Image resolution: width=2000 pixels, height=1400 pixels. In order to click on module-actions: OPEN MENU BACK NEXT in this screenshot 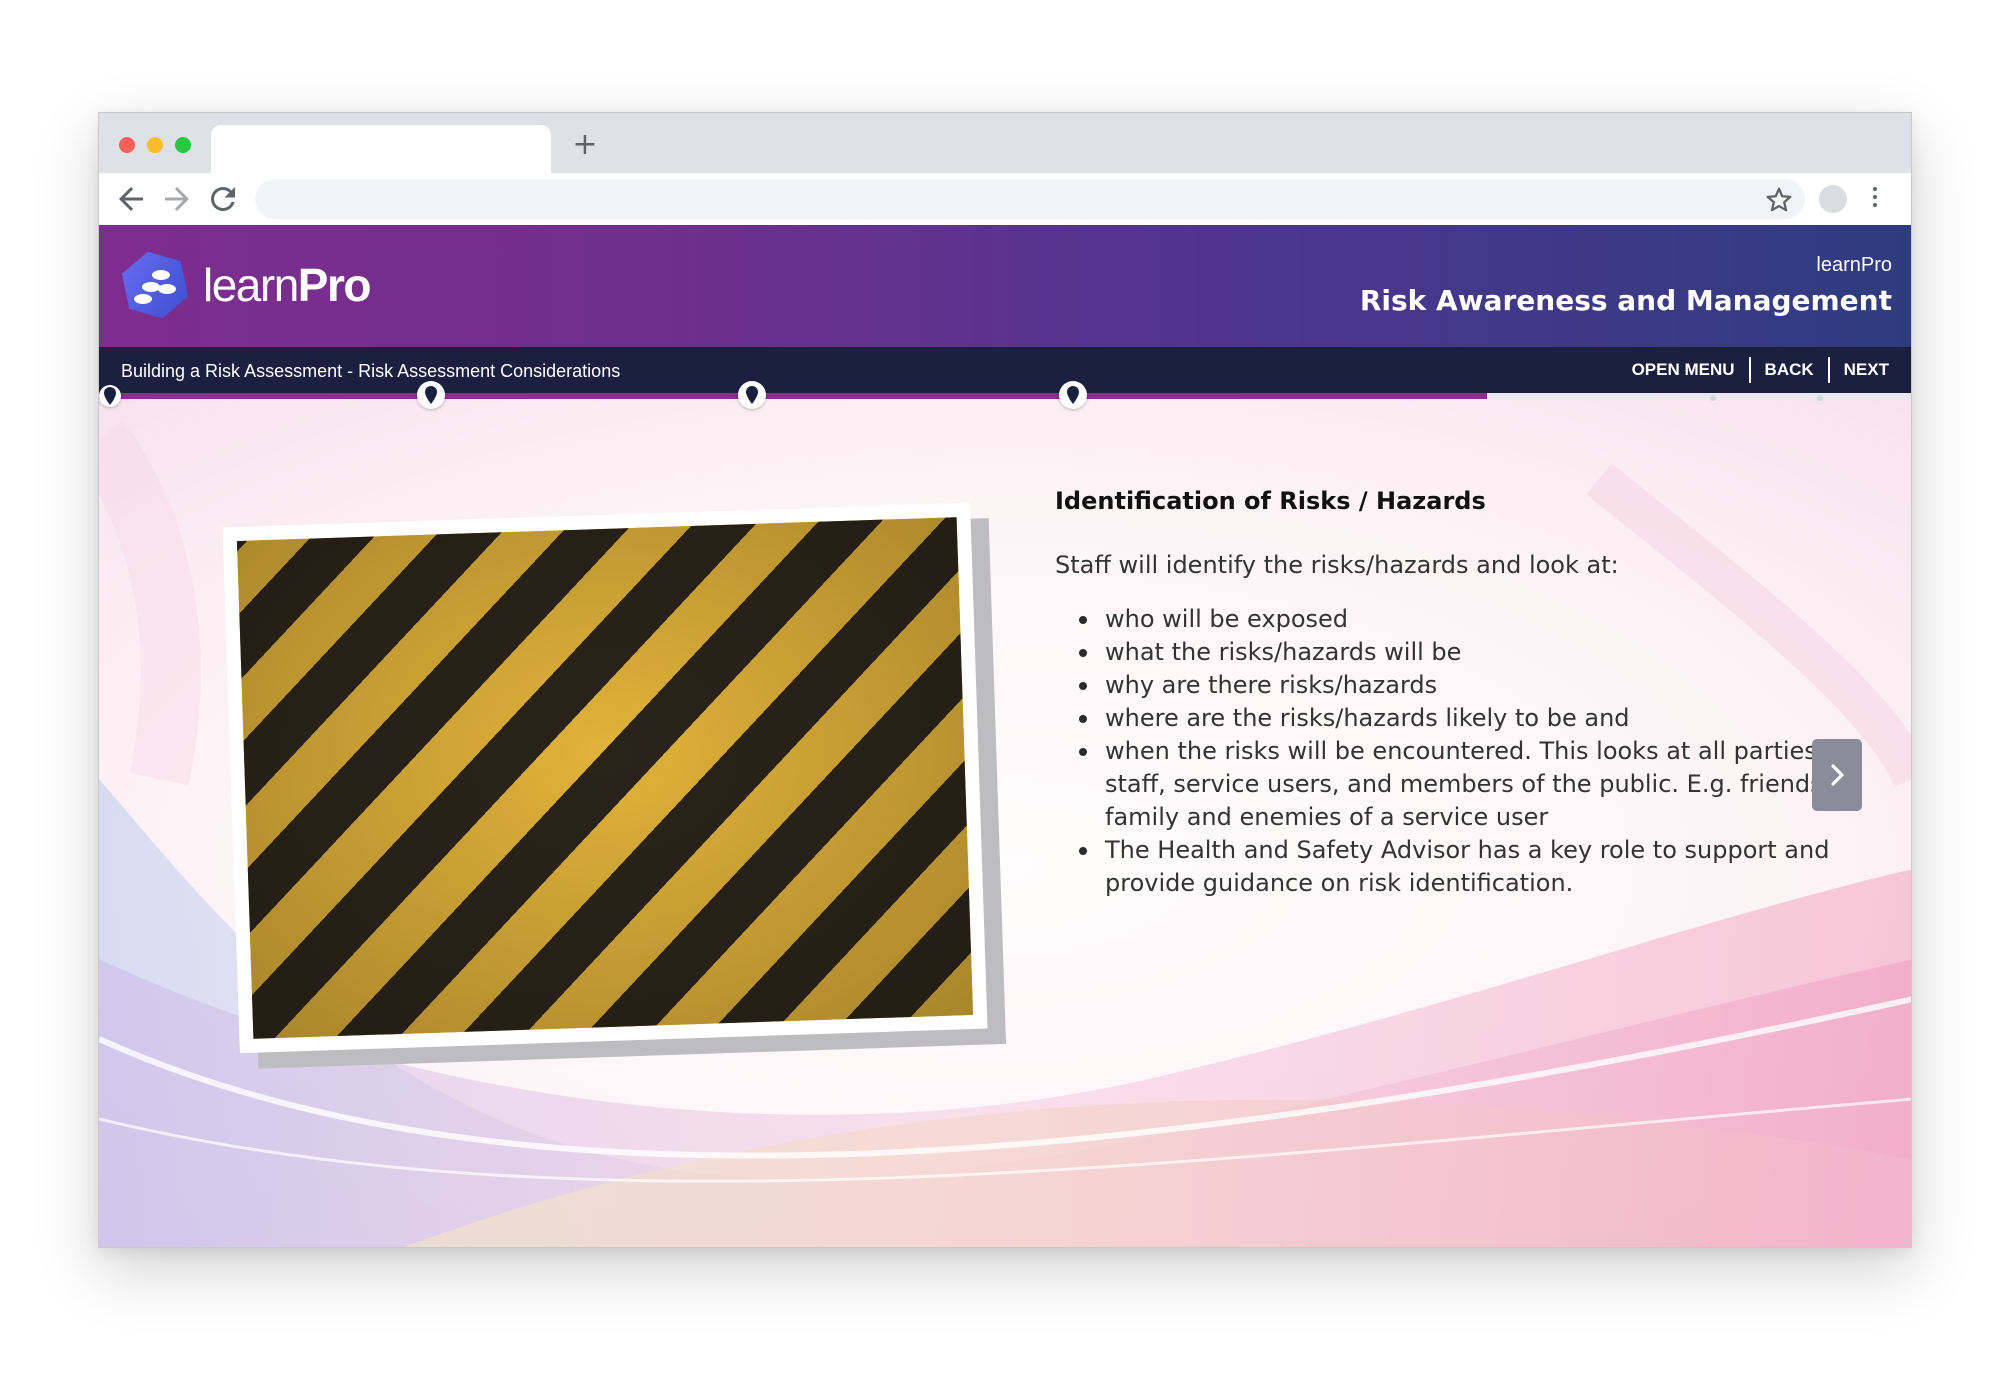, I will do `click(1753, 370)`.